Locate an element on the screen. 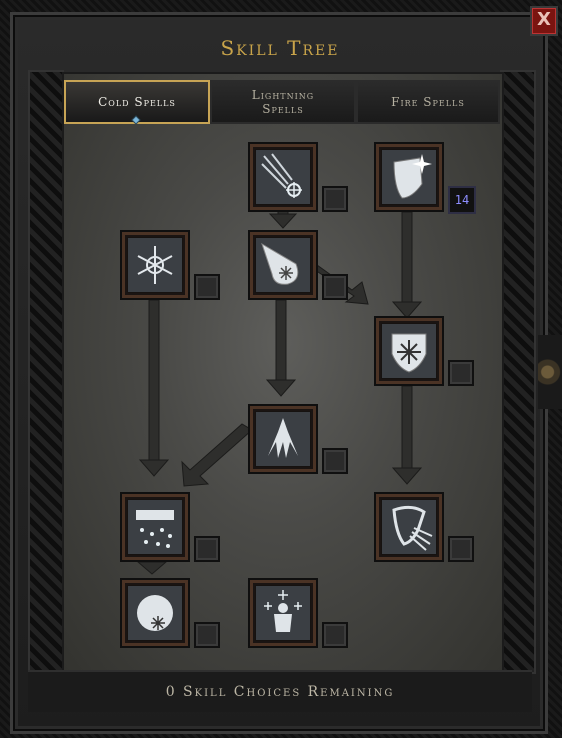 The image size is (562, 738). frost-nova-icon is located at coordinates (155, 265).